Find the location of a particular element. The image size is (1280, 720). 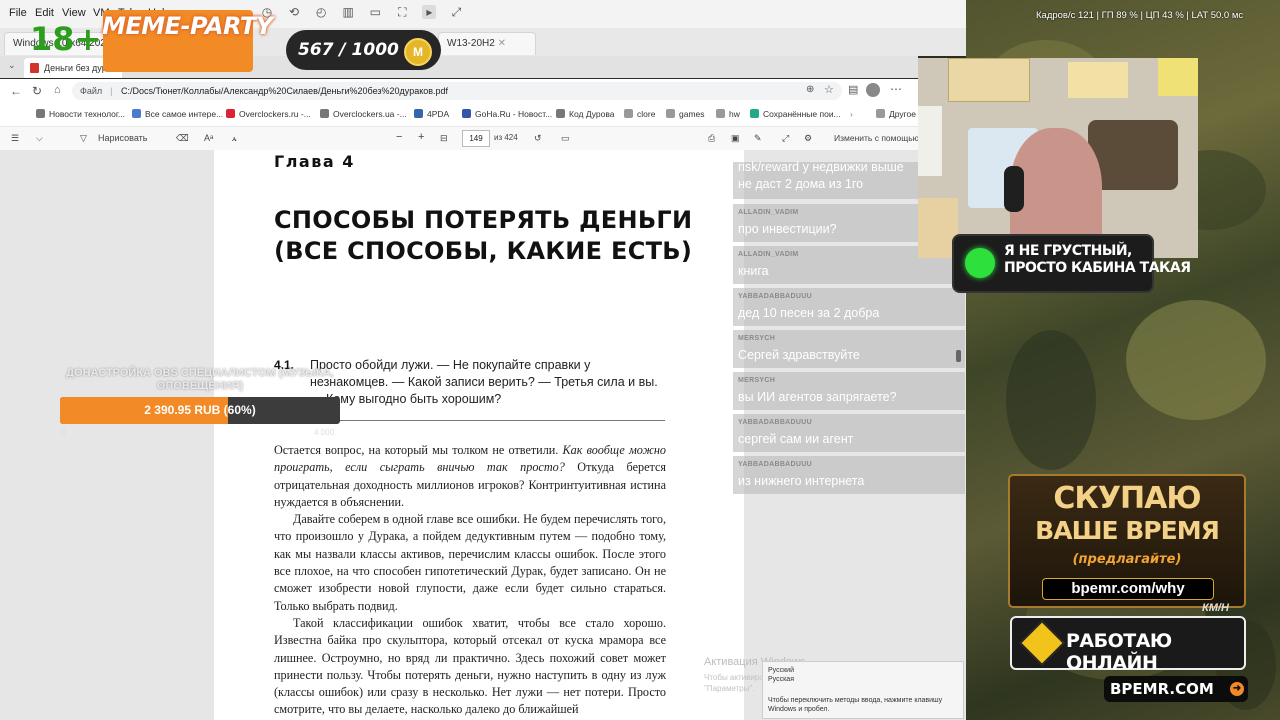

speed-label: КМ/Н is located at coordinates (1215, 608).